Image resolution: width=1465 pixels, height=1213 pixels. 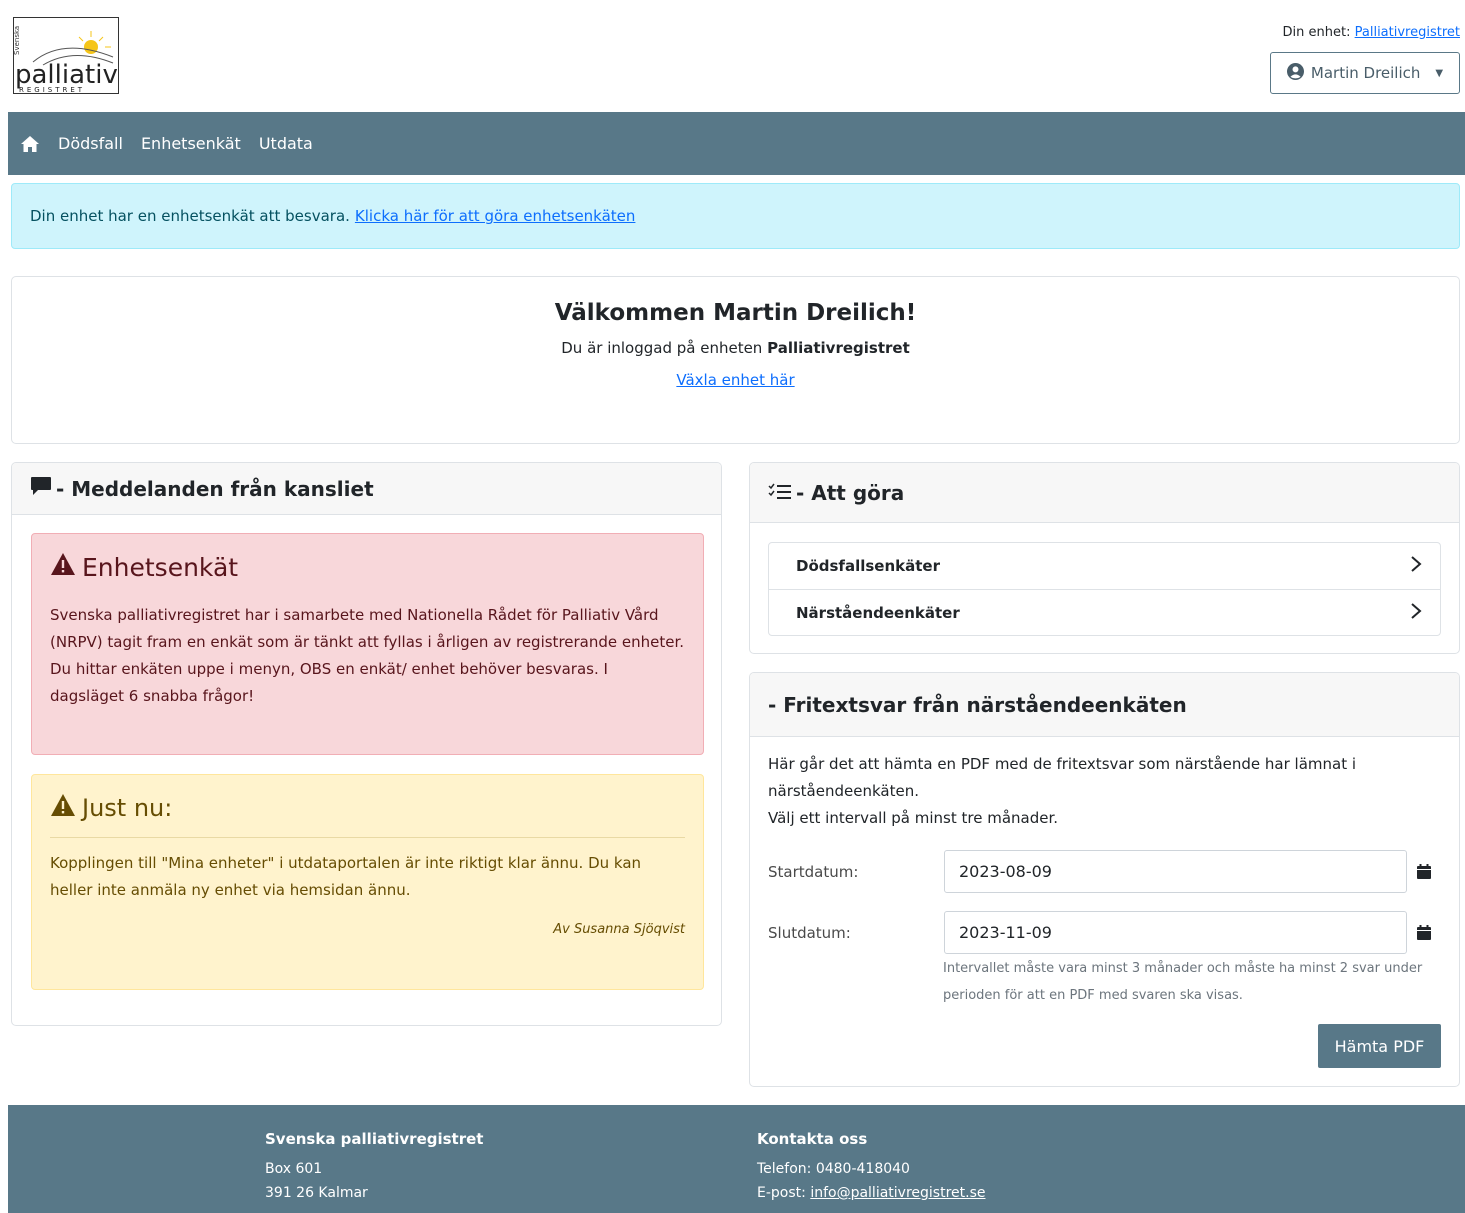 What do you see at coordinates (897, 1193) in the screenshot?
I see `footer-email-link: info@palliativregistret.se` at bounding box center [897, 1193].